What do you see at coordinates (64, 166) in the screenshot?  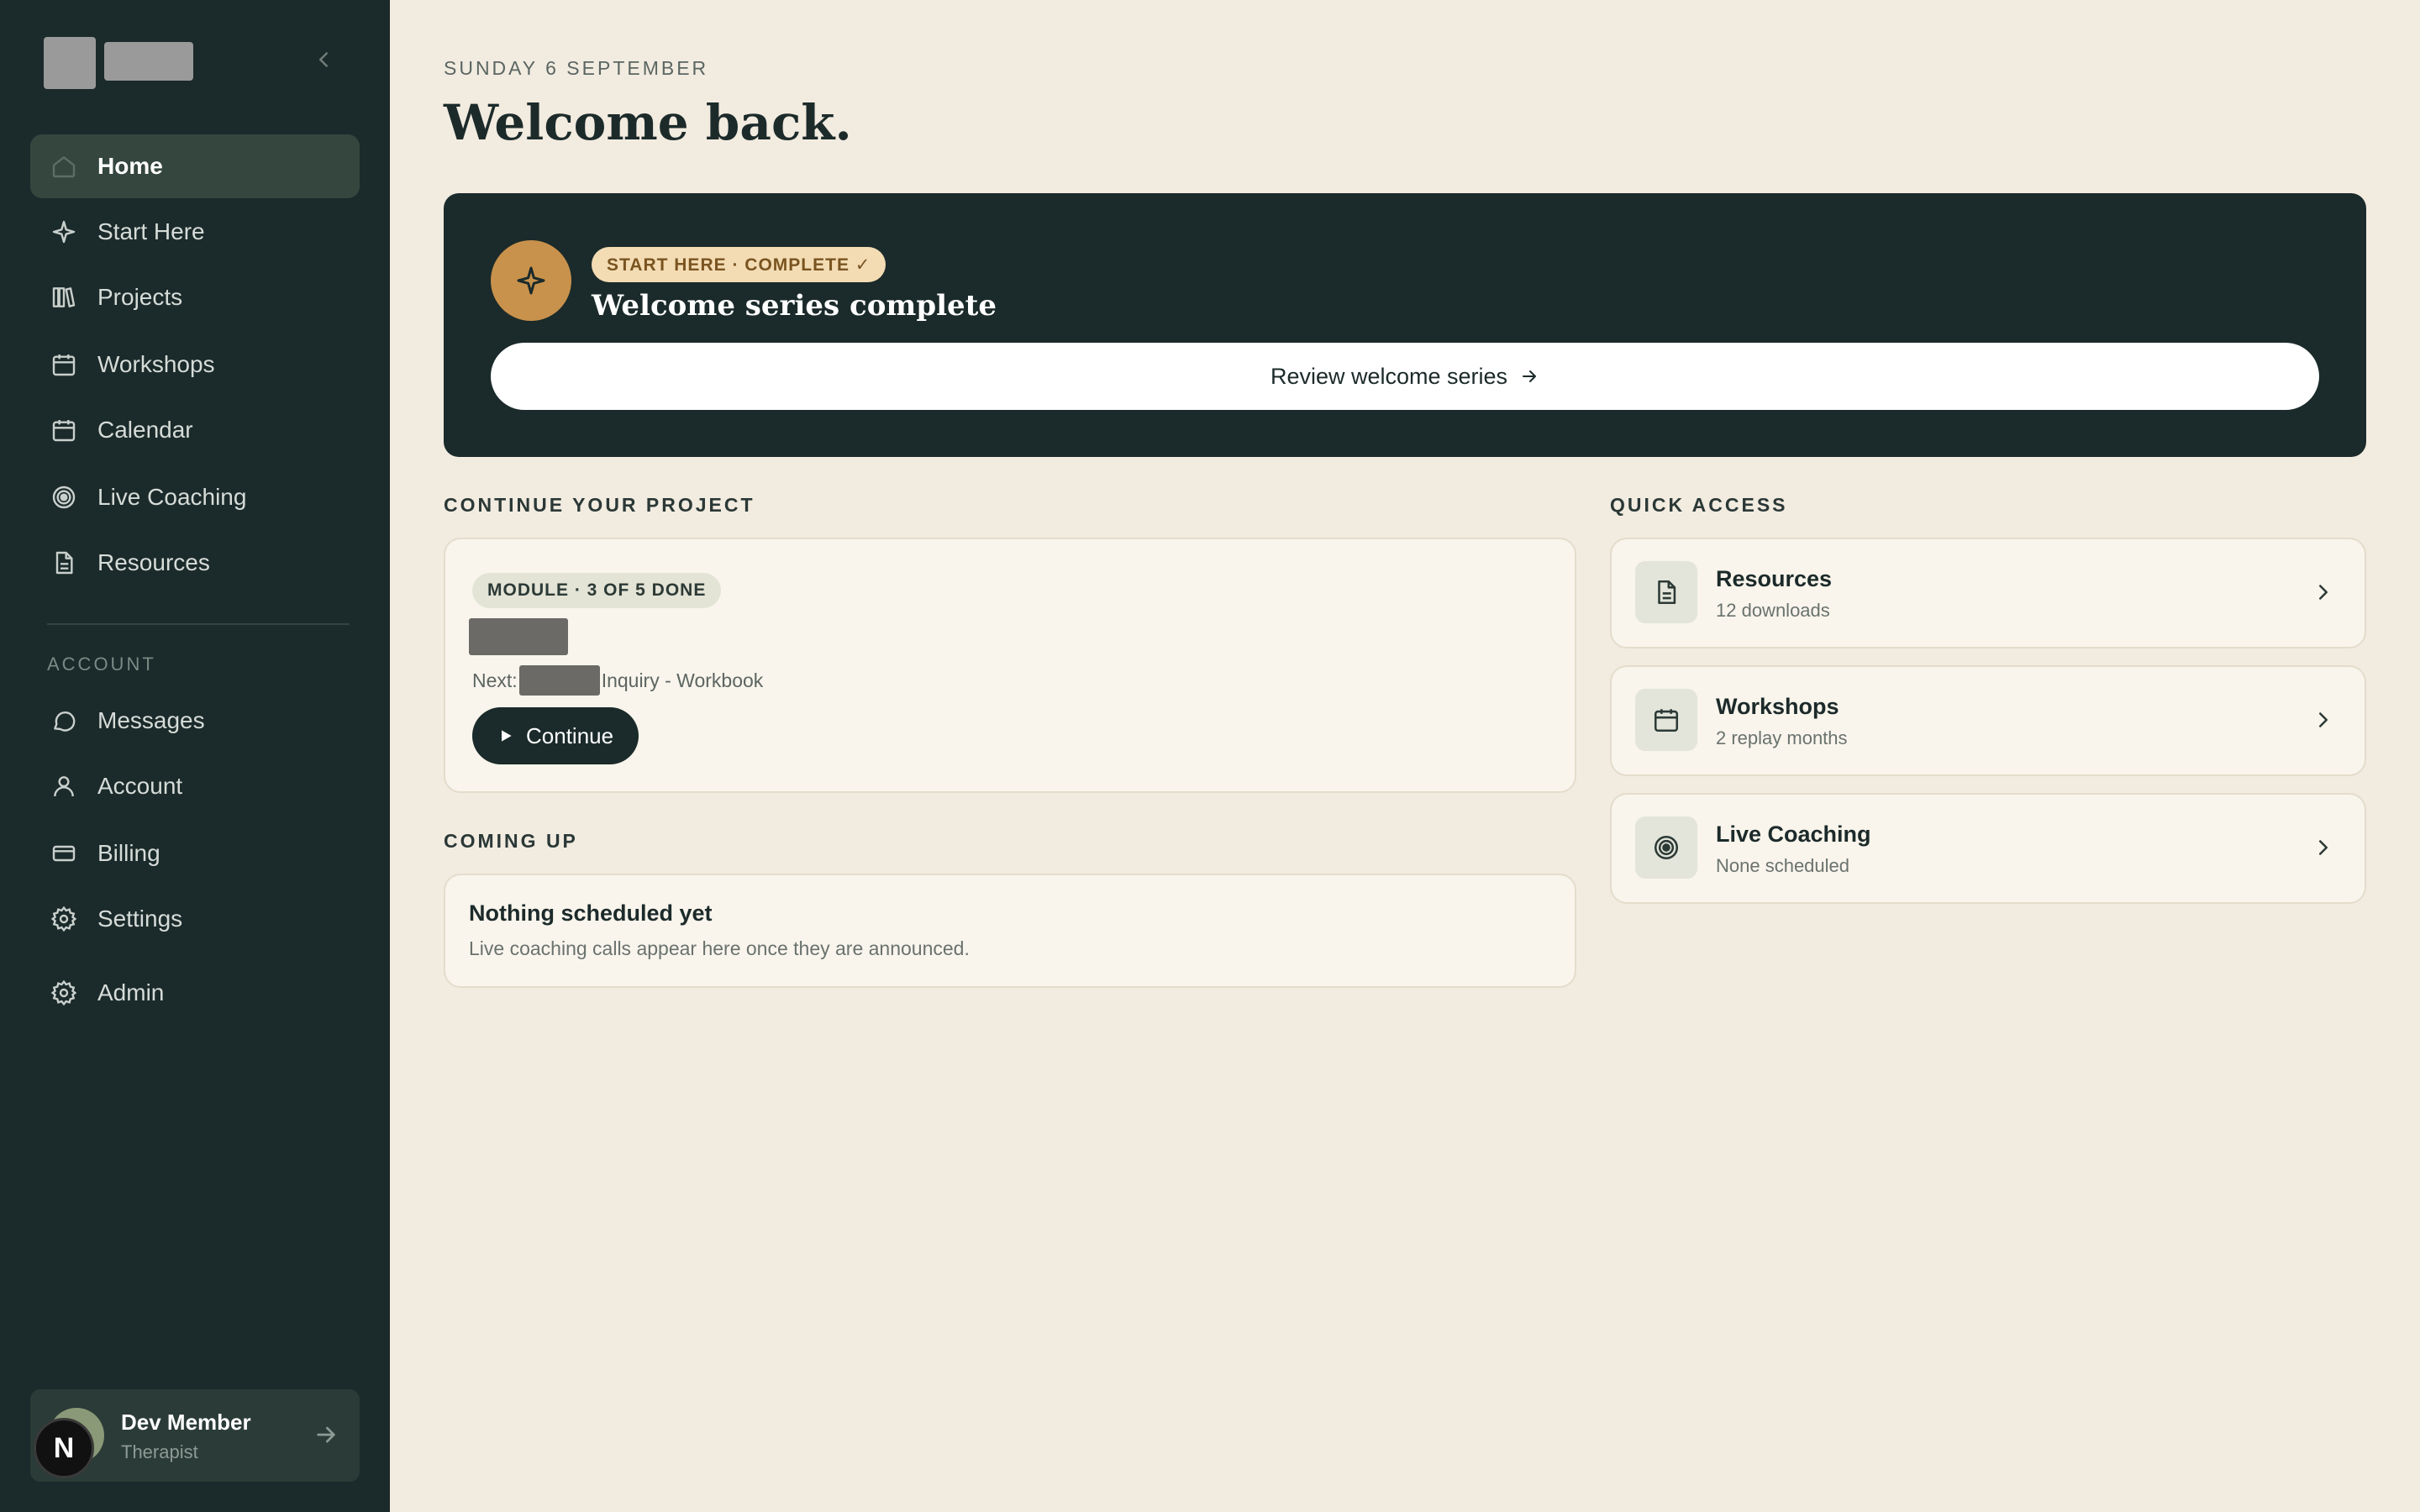 I see `home-icon` at bounding box center [64, 166].